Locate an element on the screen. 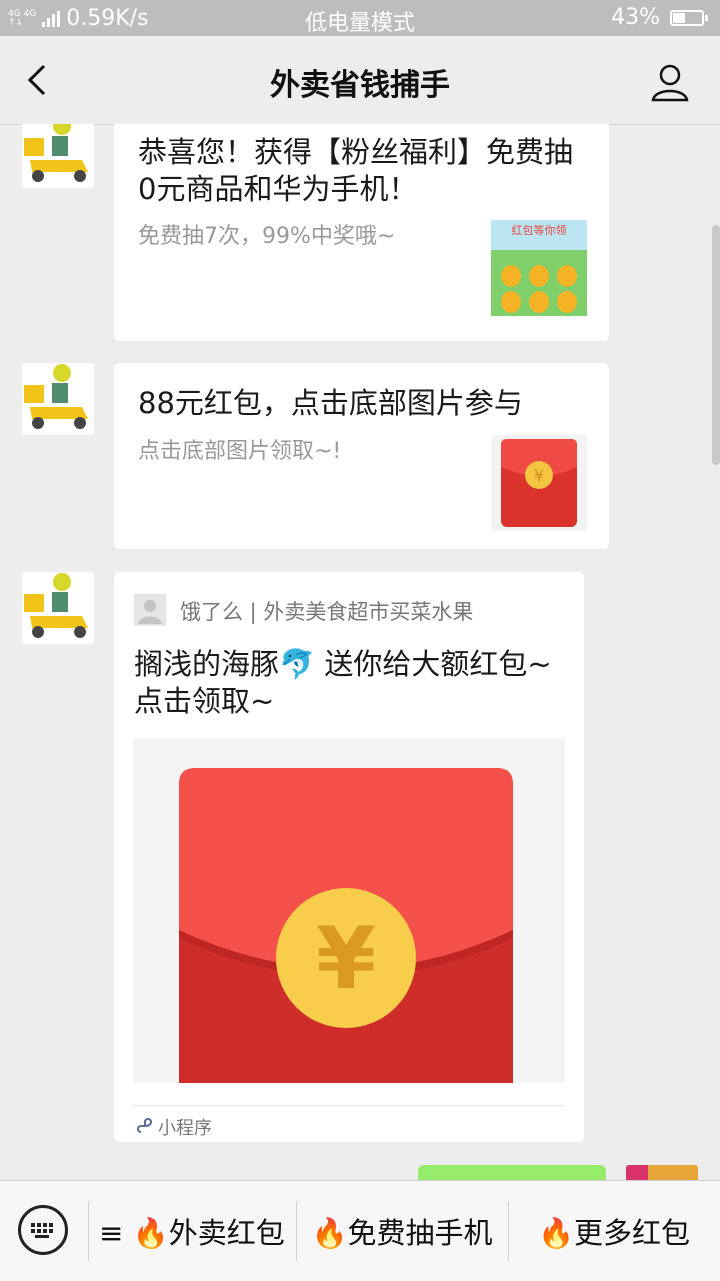 This screenshot has height=1281, width=720. message-title: 恭喜您！获得【粉丝福利】免费抽0元商品和华为手机！ is located at coordinates (356, 170).